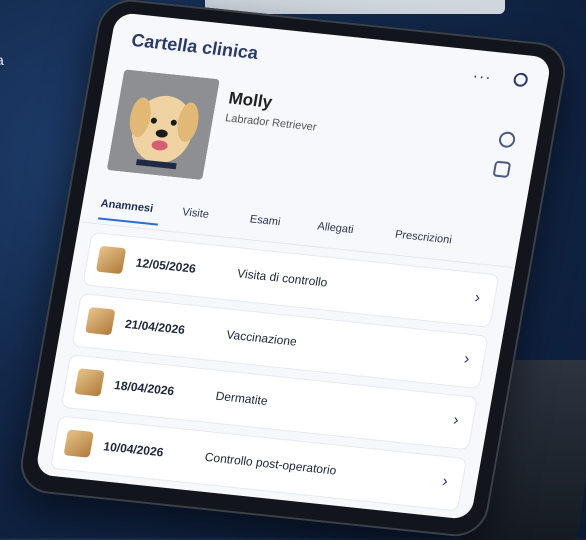  Describe the element at coordinates (133, 449) in the screenshot. I see `record-date: 10/04/2026` at that location.